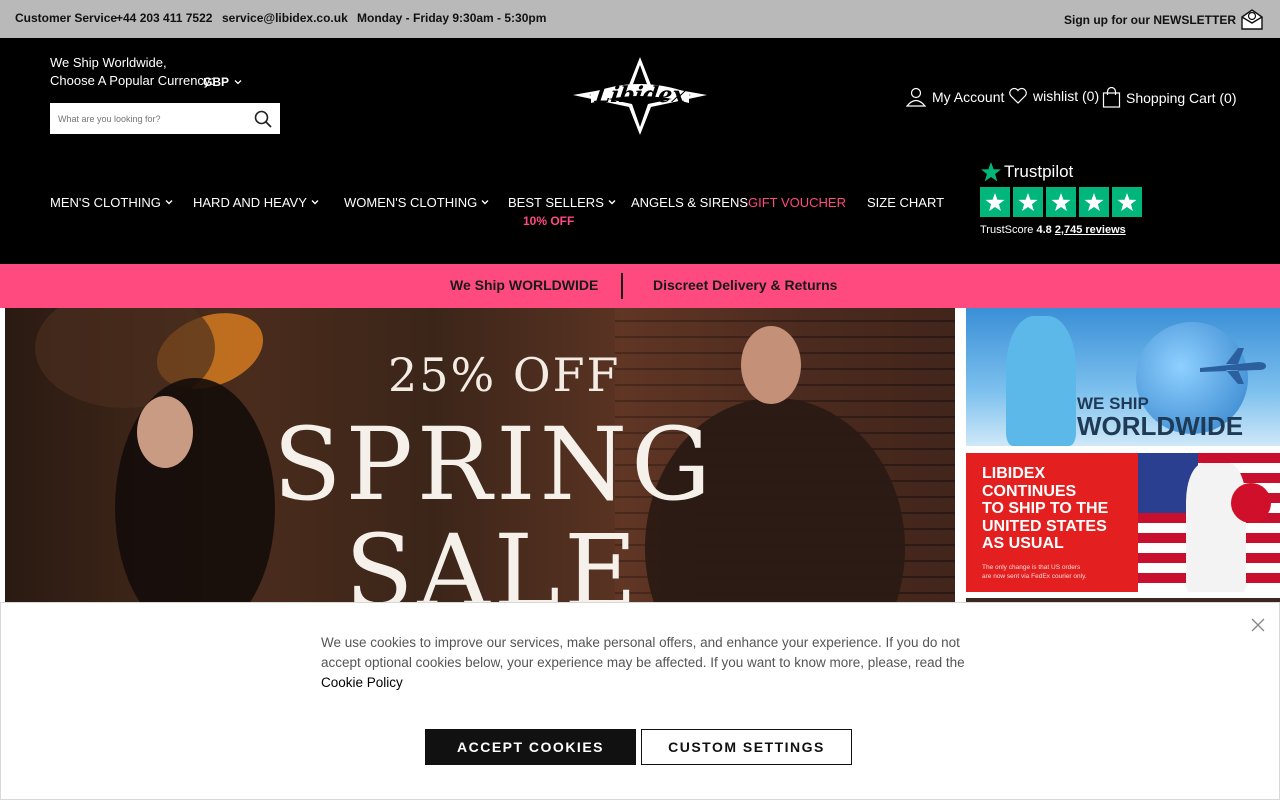 This screenshot has height=800, width=1280. What do you see at coordinates (285, 18) in the screenshot?
I see `email-link: service@libidex.co.uk` at bounding box center [285, 18].